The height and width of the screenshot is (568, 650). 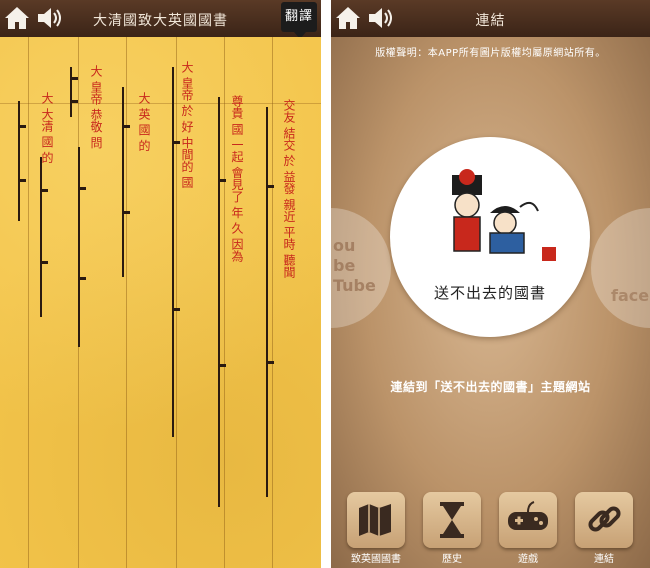 I want to click on copyright-notice: 版權聲明：本APP所有圖片版權均屬原網站所有。, so click(x=490, y=53).